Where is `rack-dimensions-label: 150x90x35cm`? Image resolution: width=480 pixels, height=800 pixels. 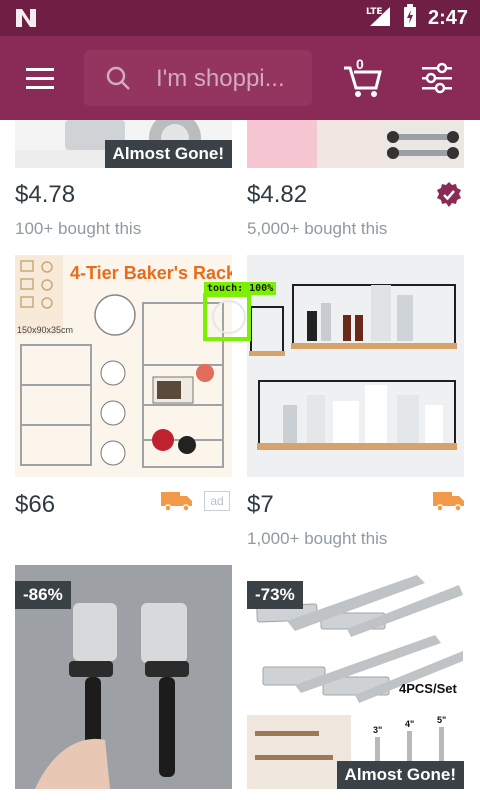 rack-dimensions-label: 150x90x35cm is located at coordinates (45, 330).